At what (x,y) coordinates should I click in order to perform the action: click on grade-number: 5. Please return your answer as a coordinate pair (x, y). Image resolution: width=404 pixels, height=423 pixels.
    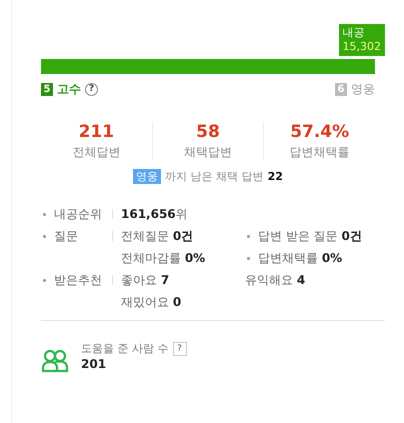
    Looking at the image, I should click on (47, 89).